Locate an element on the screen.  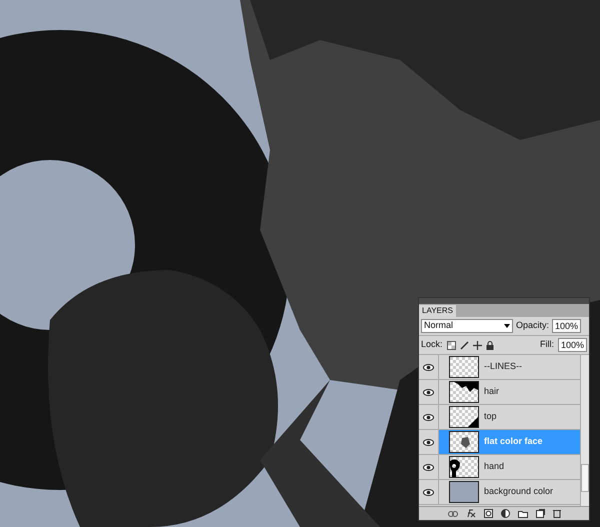
layer-name: hand is located at coordinates (494, 467).